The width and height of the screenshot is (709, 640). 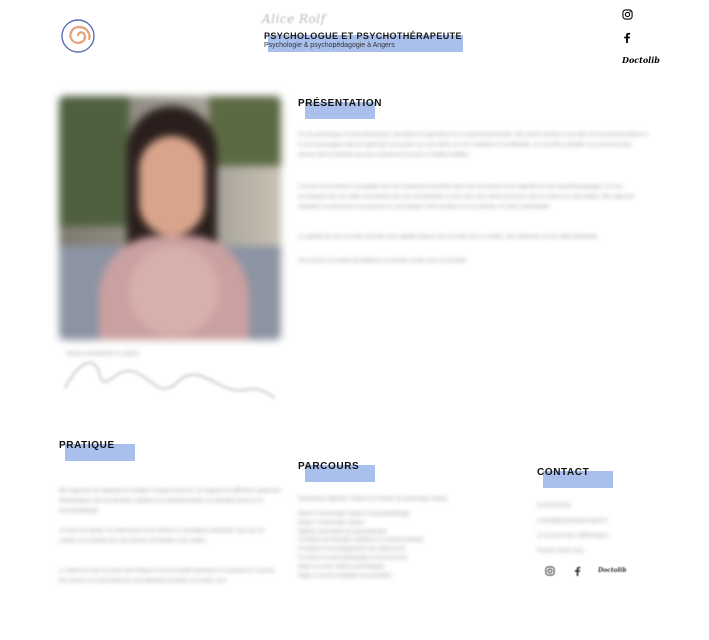 I want to click on pratique-title: PRATIQUE, so click(x=87, y=445).